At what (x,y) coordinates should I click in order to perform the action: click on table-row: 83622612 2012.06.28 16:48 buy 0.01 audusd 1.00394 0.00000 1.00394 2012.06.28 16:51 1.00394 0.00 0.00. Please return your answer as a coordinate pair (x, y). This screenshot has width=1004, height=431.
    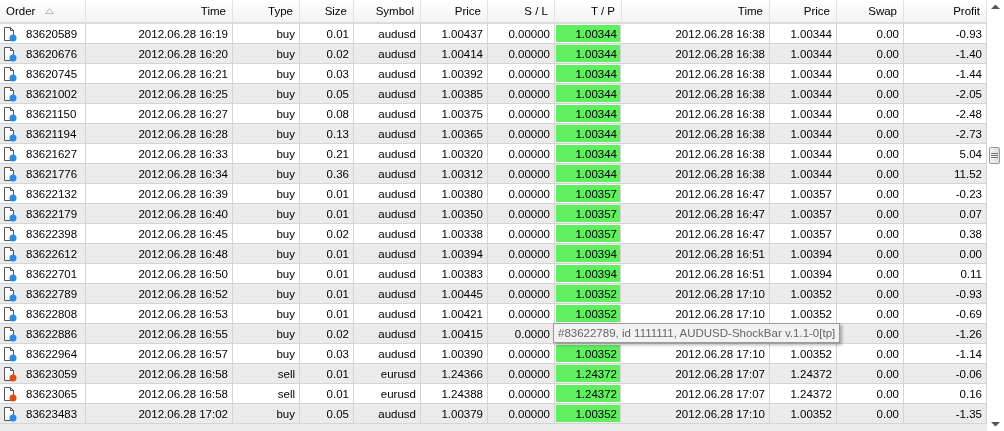
    Looking at the image, I should click on (493, 254).